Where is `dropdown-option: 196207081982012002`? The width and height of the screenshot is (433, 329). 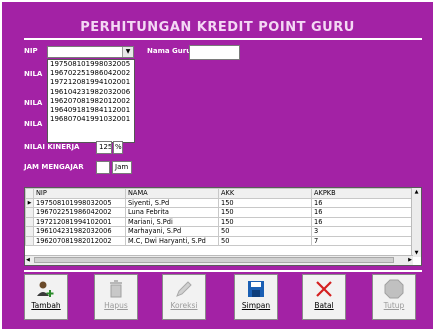 dropdown-option: 196207081982012002 is located at coordinates (91, 101).